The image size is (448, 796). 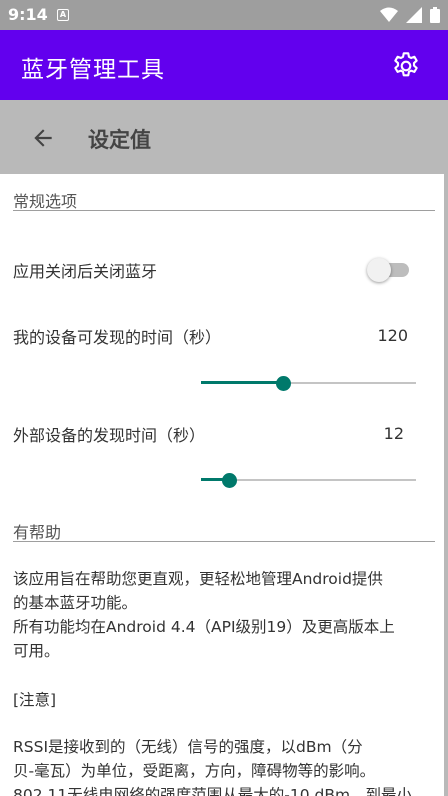 What do you see at coordinates (35, 700) in the screenshot?
I see `help-note-heading: [注意]` at bounding box center [35, 700].